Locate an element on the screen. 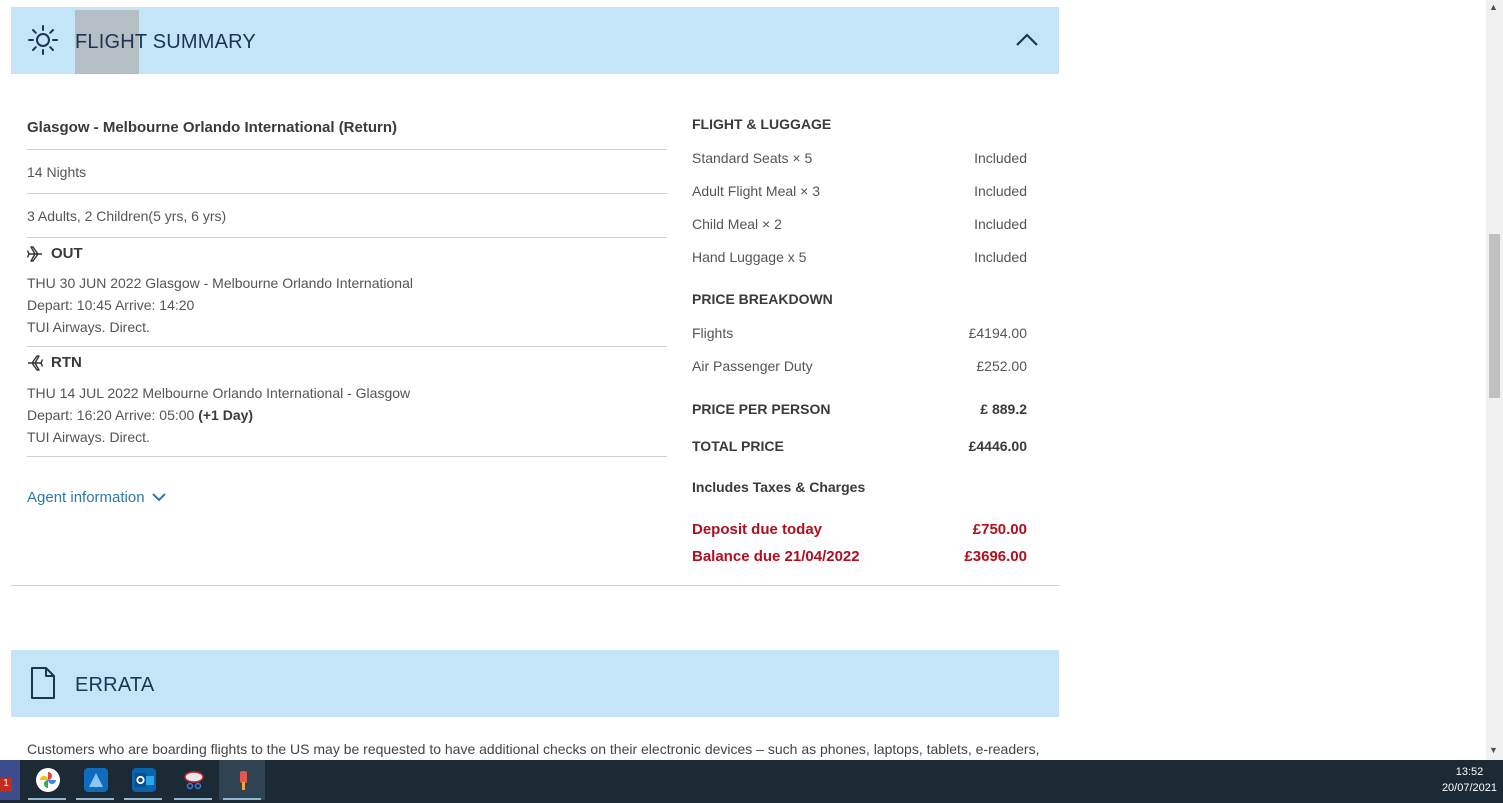 Image resolution: width=1503 pixels, height=803 pixels. flight-summary-header: FLIGHT SUMMARY is located at coordinates (535, 40).